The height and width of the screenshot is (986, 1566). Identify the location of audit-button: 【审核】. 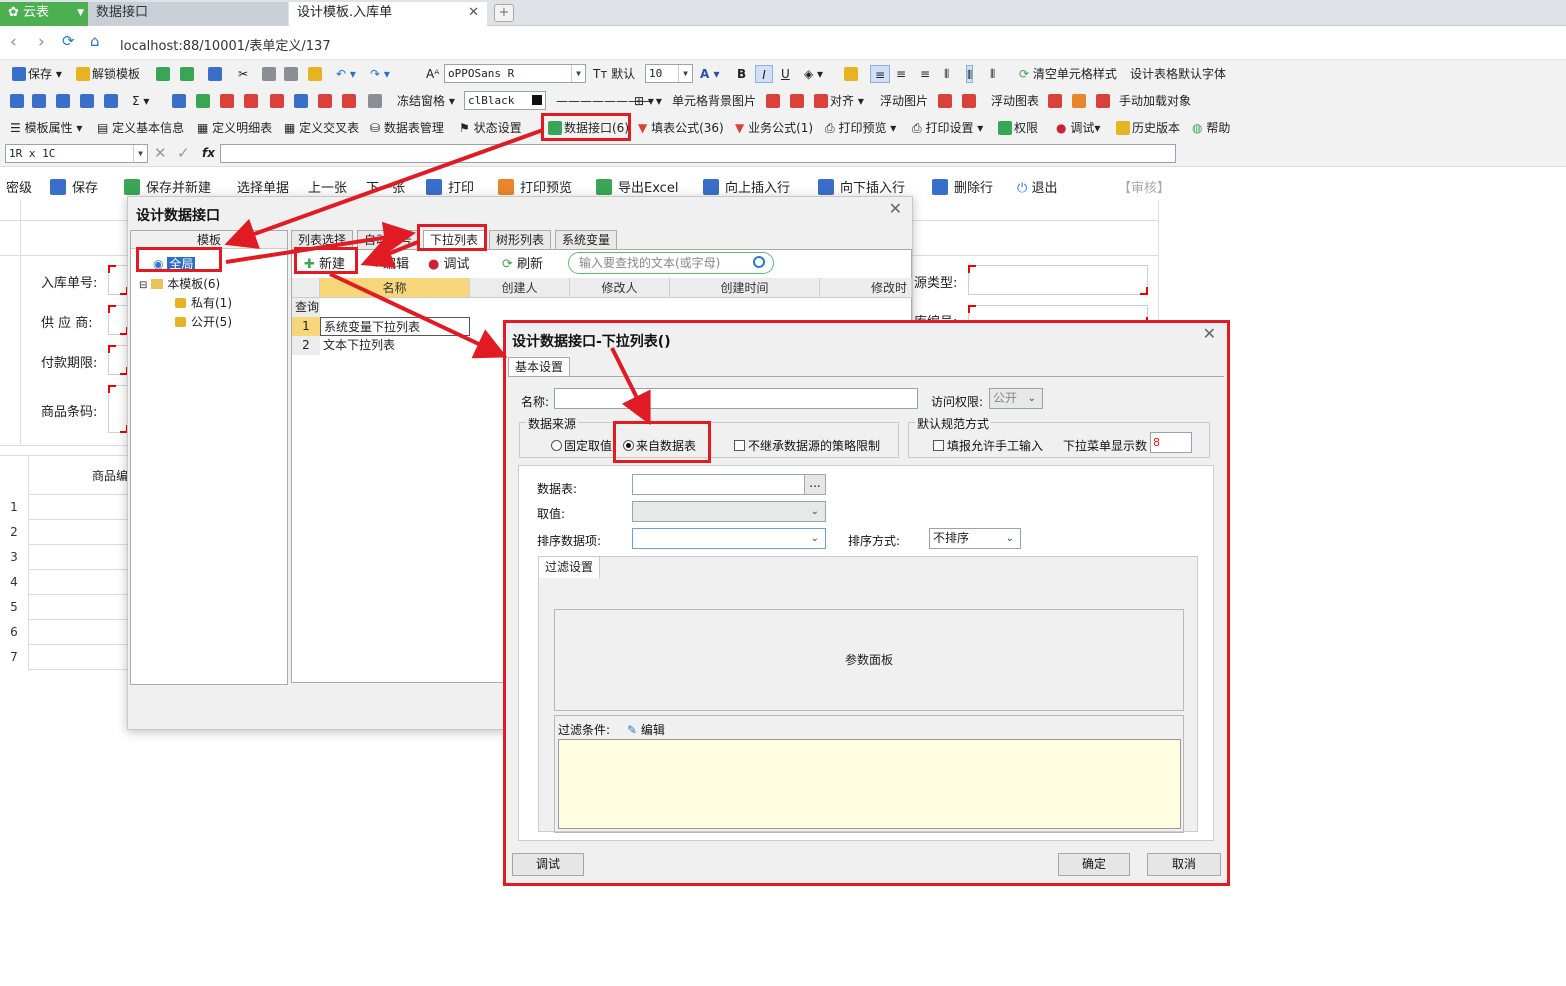
(1144, 186).